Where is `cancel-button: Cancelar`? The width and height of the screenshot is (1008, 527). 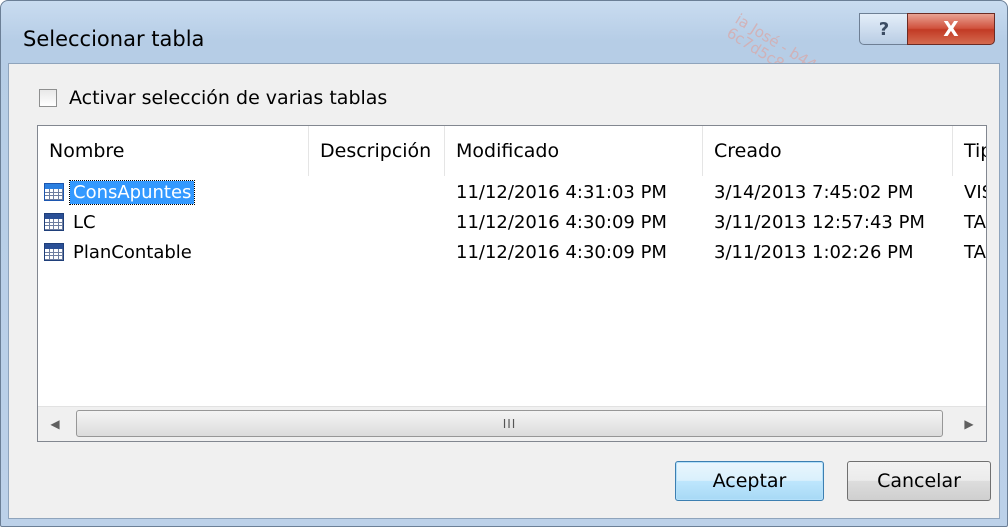
cancel-button: Cancelar is located at coordinates (919, 481).